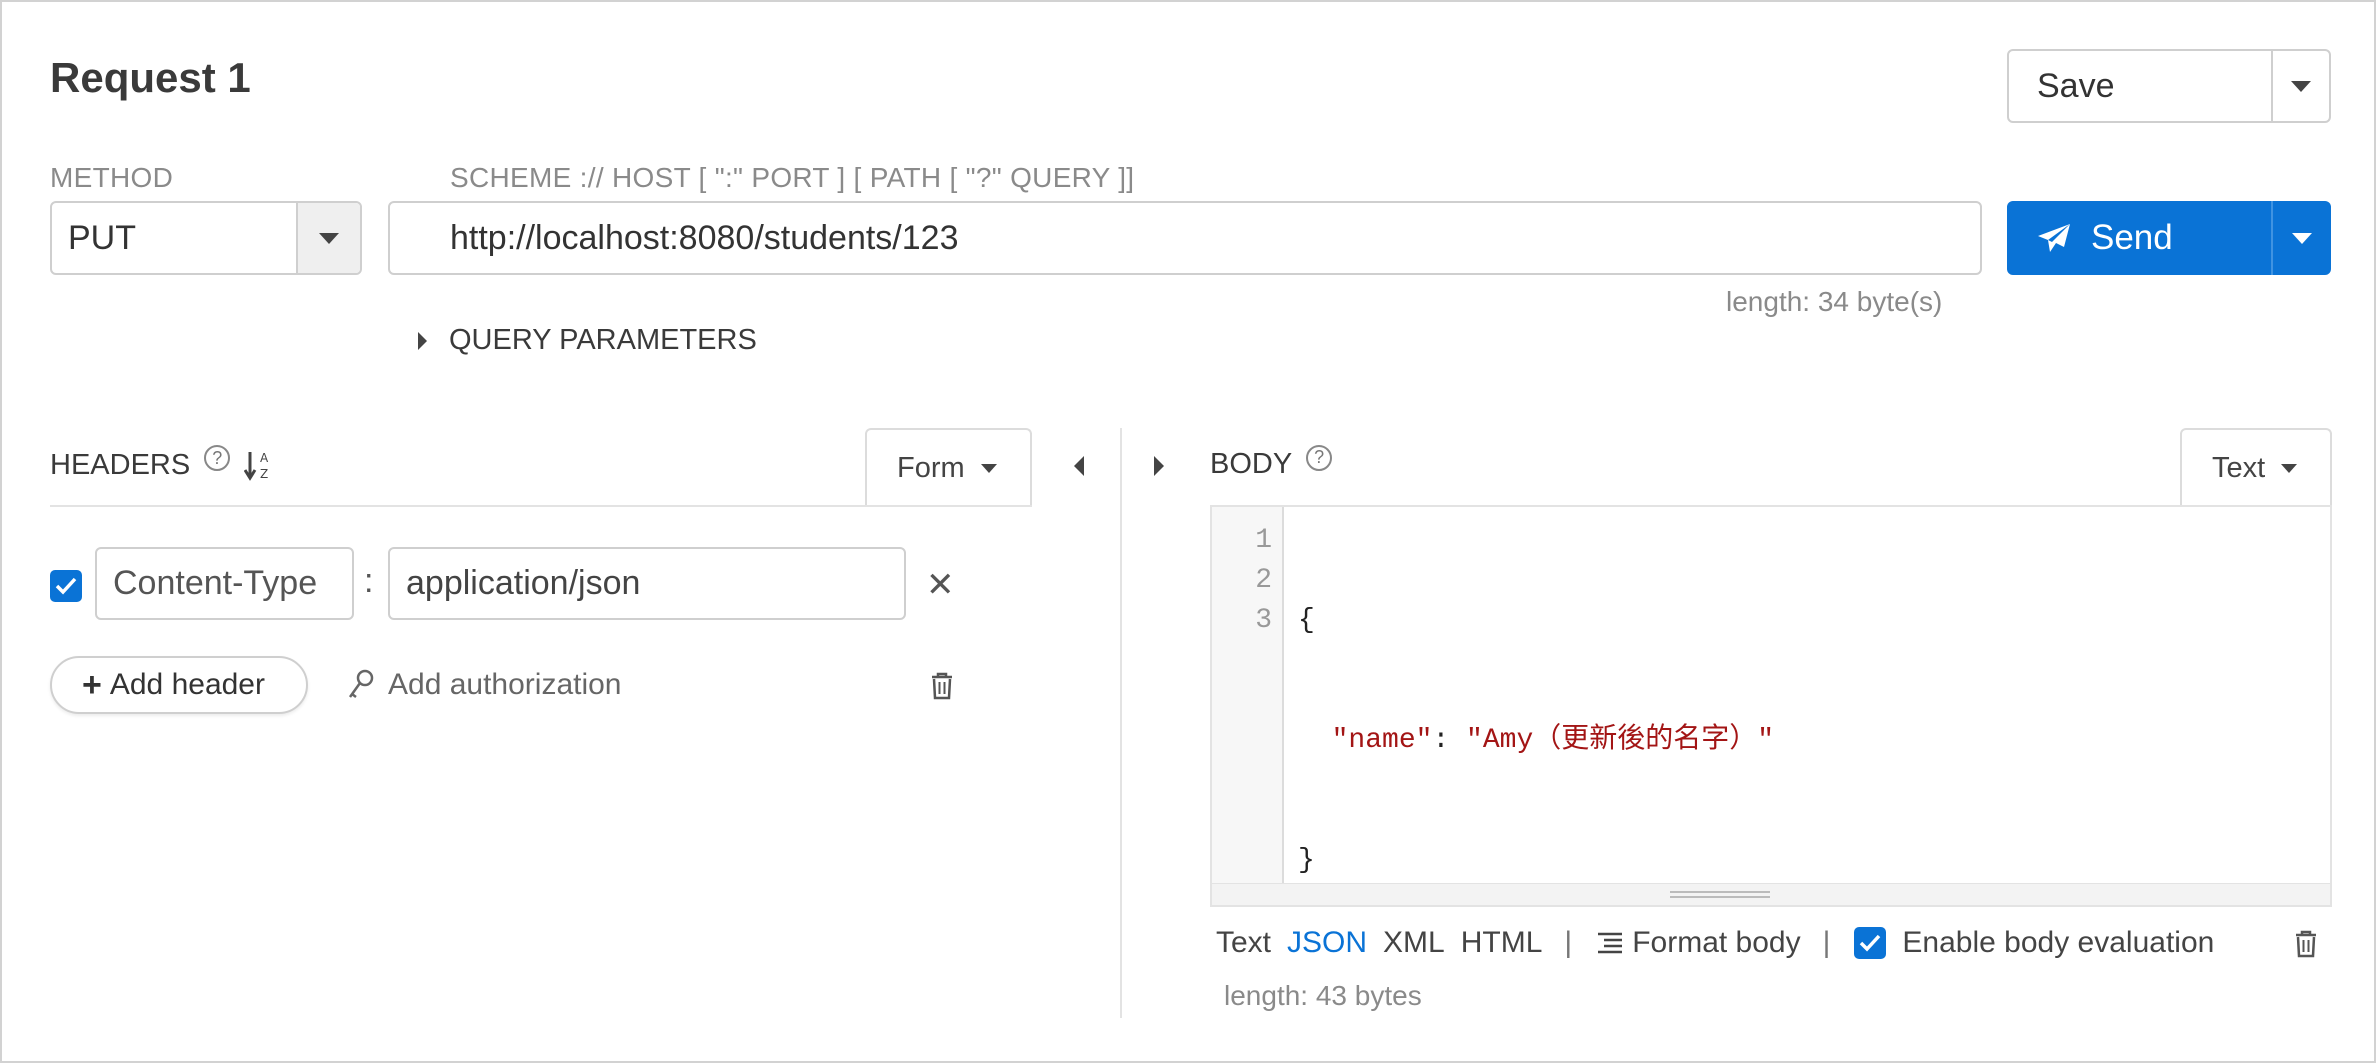 This screenshot has width=2376, height=1063. Describe the element at coordinates (1610, 943) in the screenshot. I see `align-lines-icon` at that location.